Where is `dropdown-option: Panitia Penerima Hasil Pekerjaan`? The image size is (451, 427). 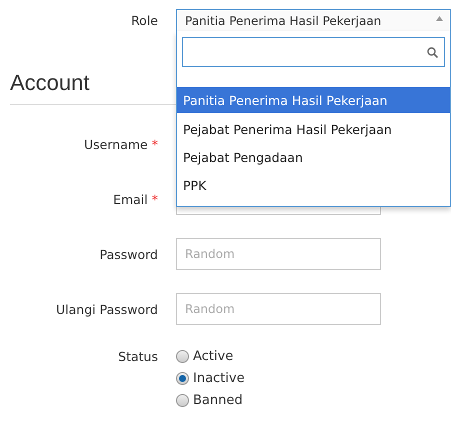
dropdown-option: Panitia Penerima Hasil Pekerjaan is located at coordinates (313, 100).